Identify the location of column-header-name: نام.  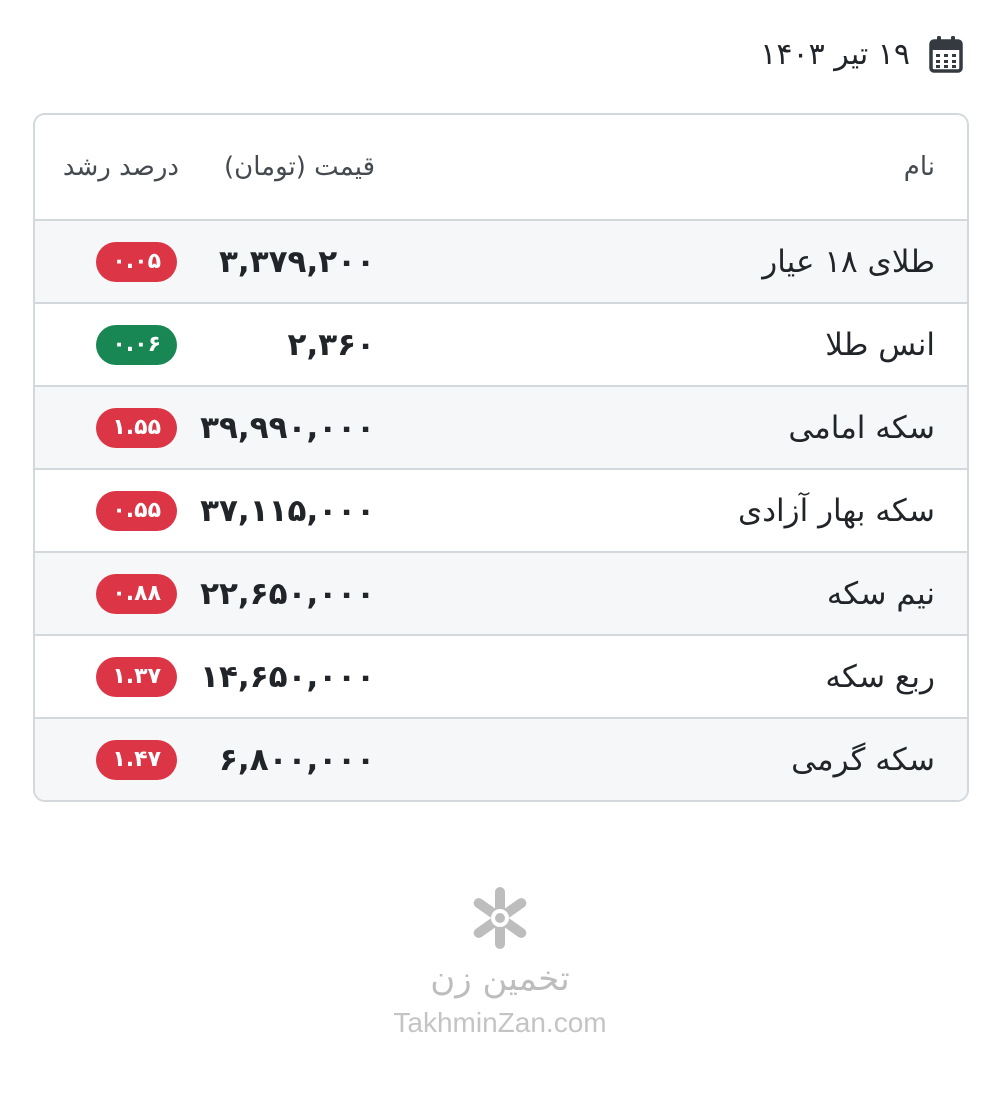
(919, 167).